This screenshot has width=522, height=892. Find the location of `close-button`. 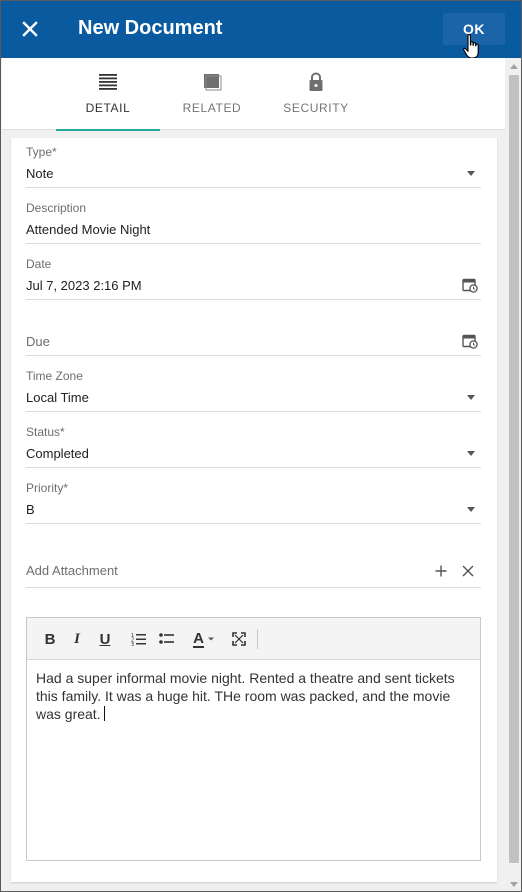

close-button is located at coordinates (30, 29).